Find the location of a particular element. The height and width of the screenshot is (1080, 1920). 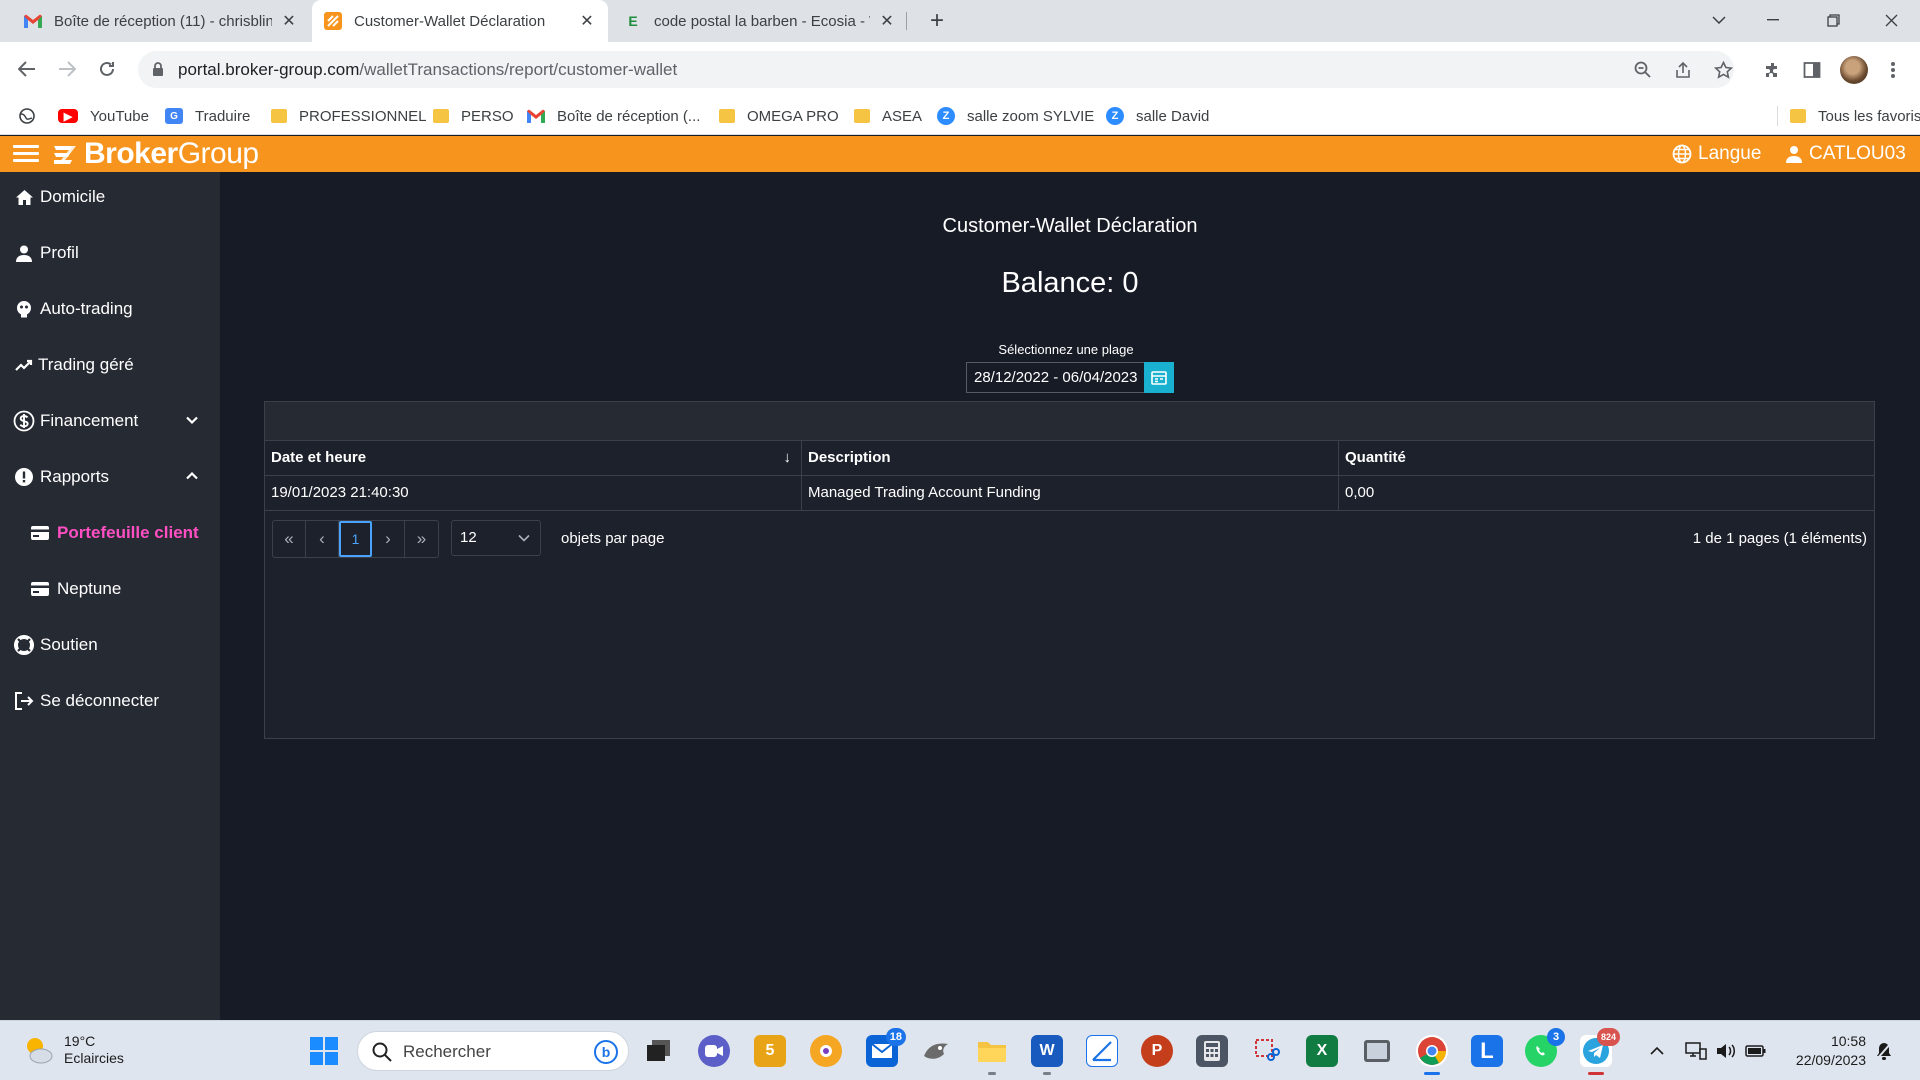

word-icon: W is located at coordinates (1047, 1055).